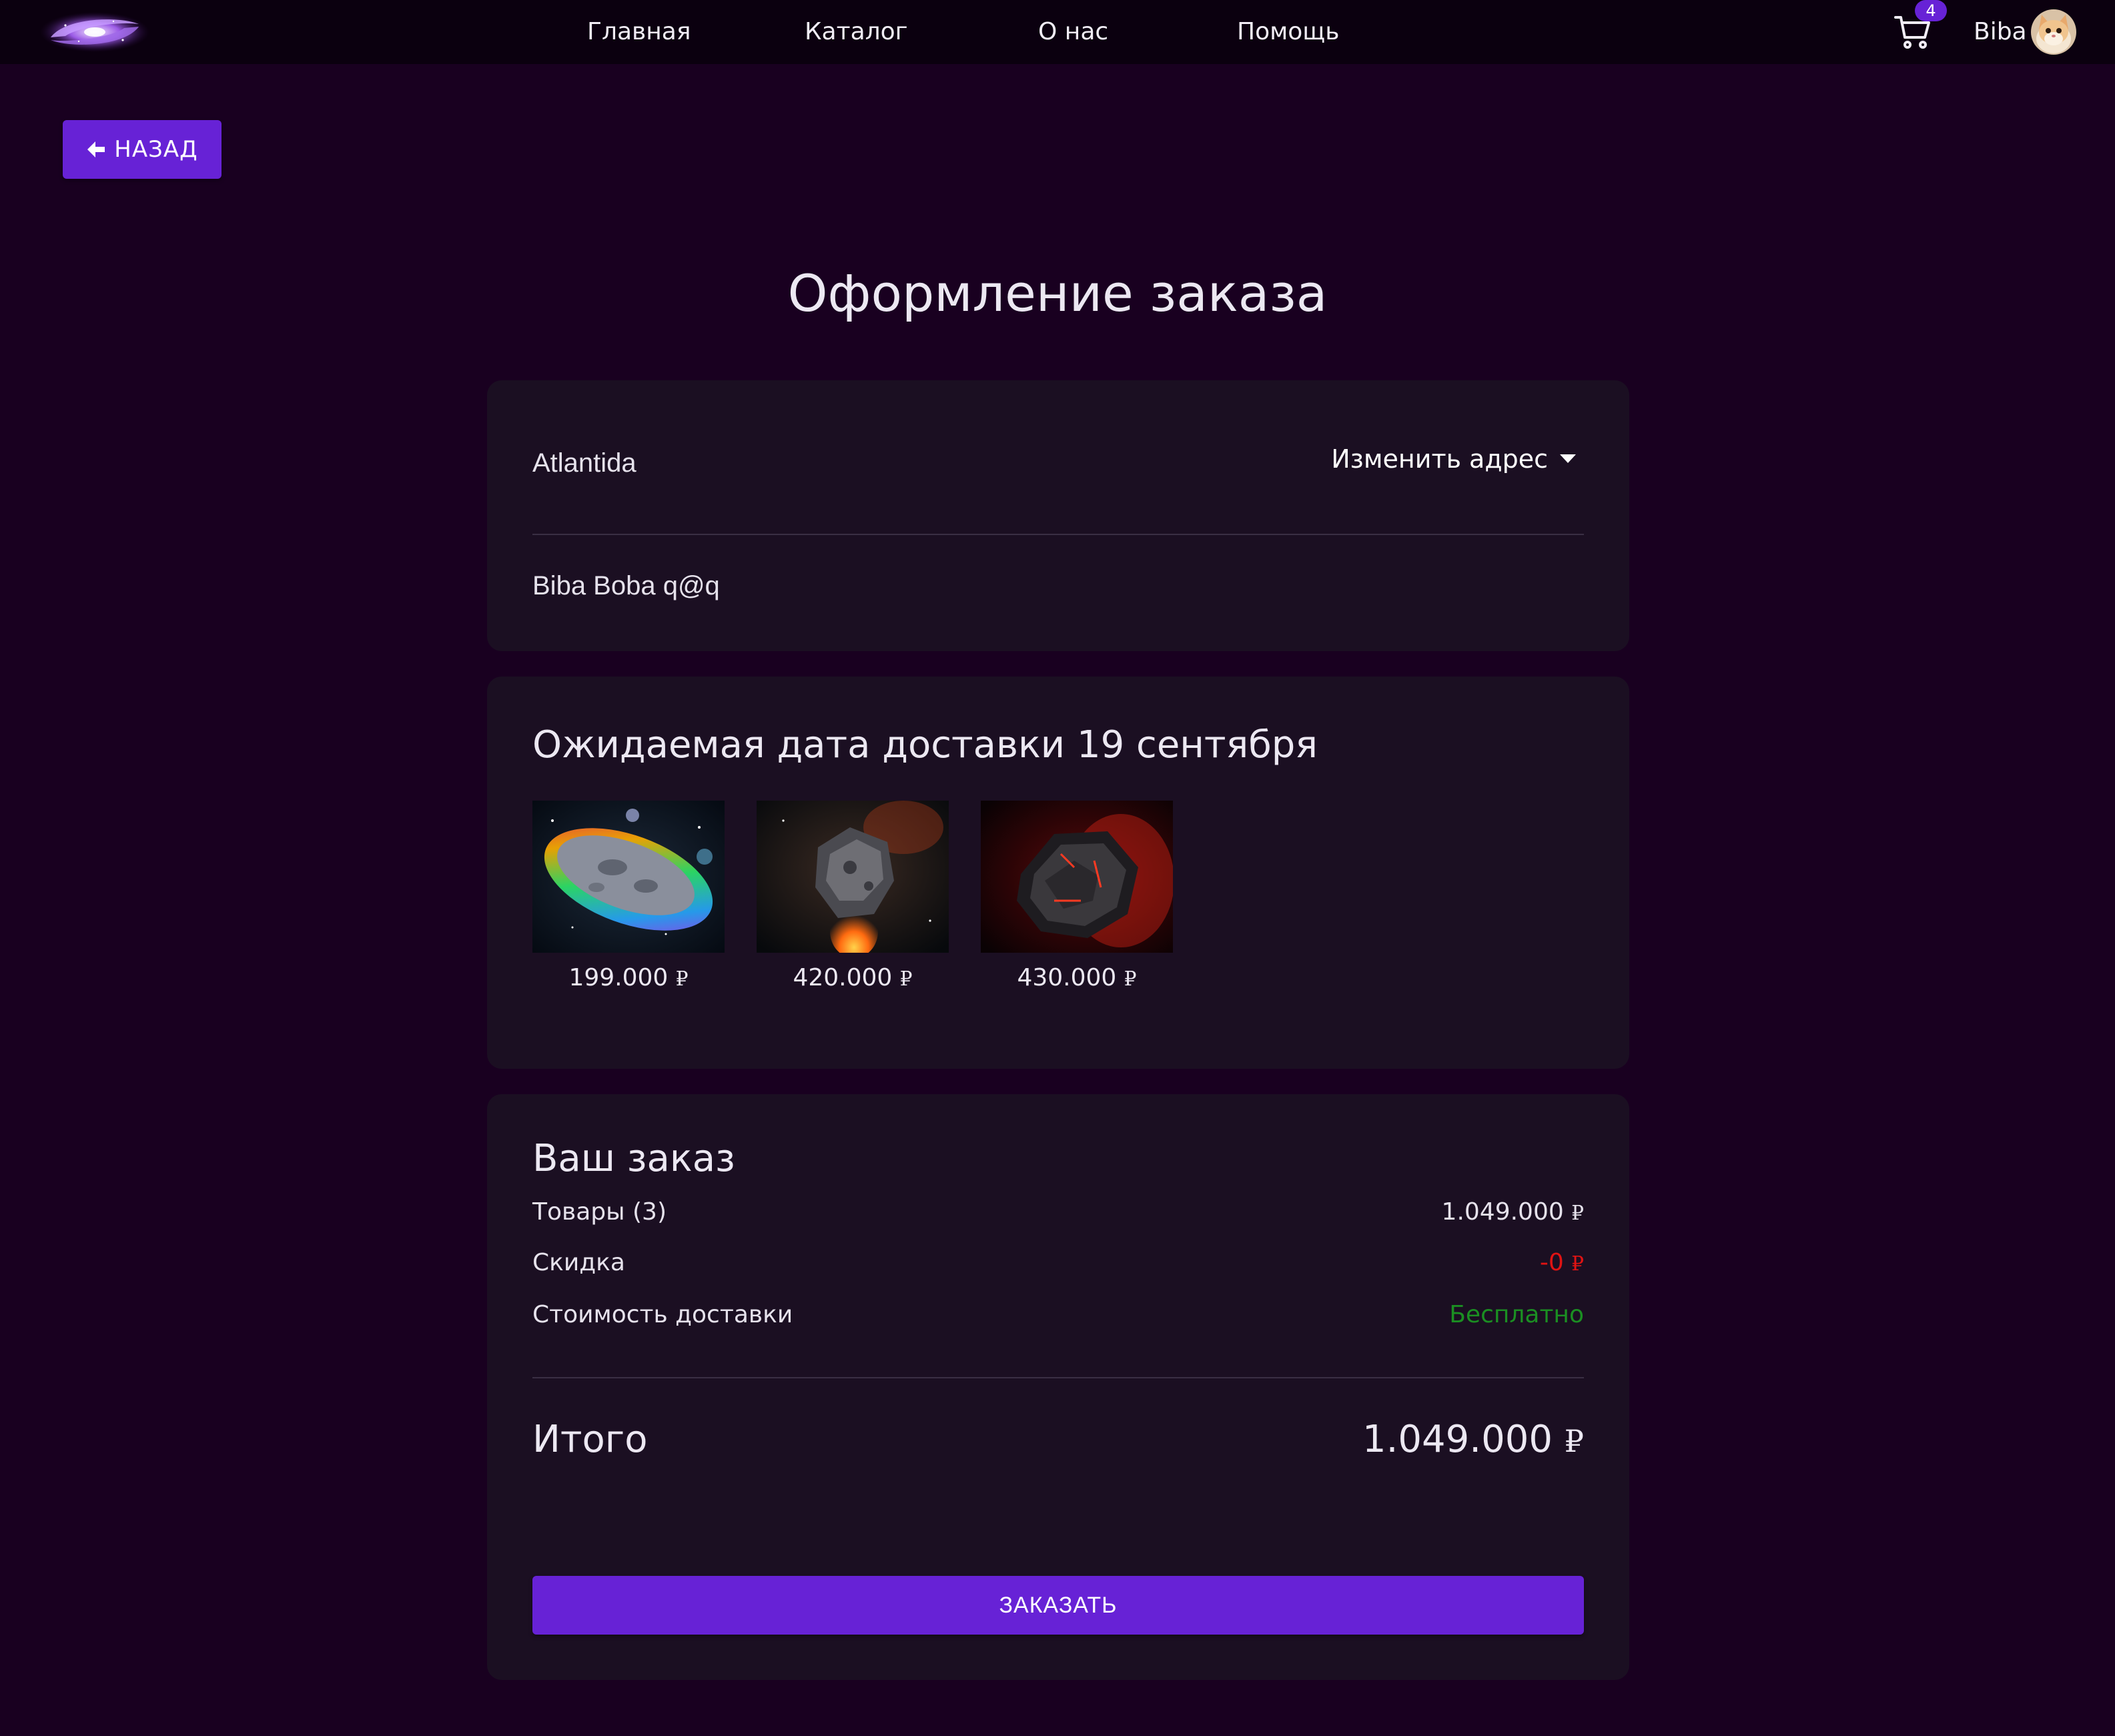 The height and width of the screenshot is (1736, 2115). I want to click on nav-link-home: Главная, so click(639, 32).